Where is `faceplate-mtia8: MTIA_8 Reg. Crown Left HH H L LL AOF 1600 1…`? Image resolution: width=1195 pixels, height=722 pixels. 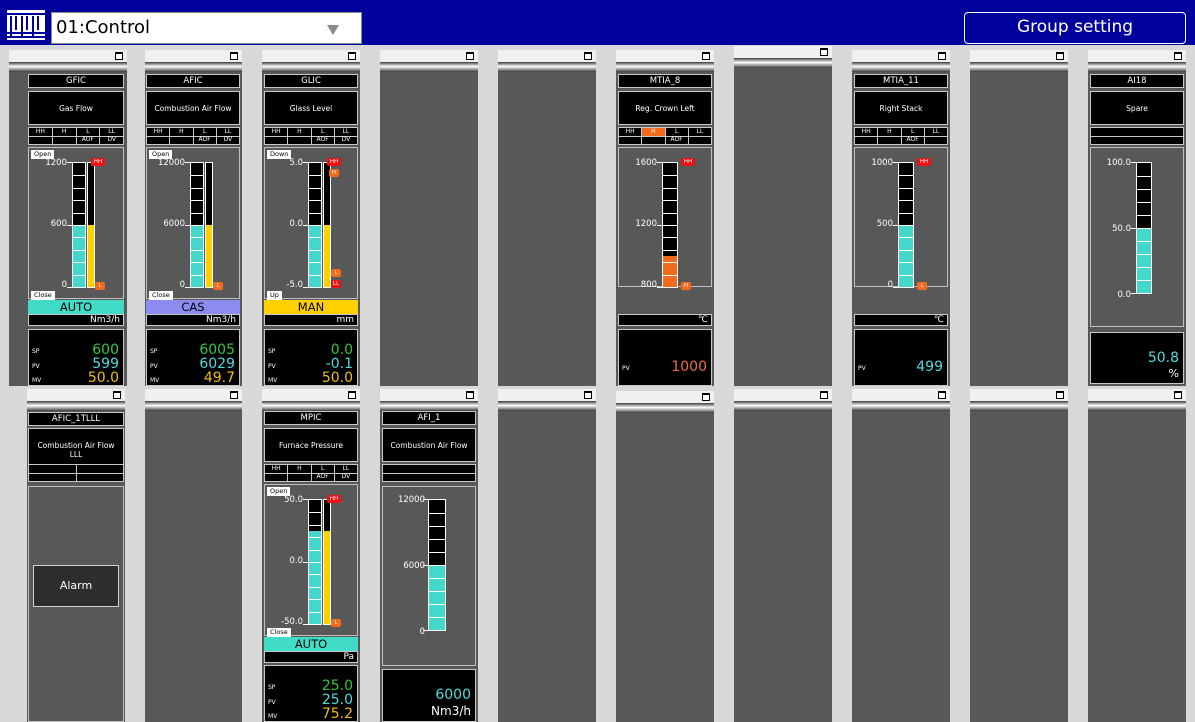 faceplate-mtia8: MTIA_8 Reg. Crown Left HH H L LL AOF 1600 1… is located at coordinates (665, 230).